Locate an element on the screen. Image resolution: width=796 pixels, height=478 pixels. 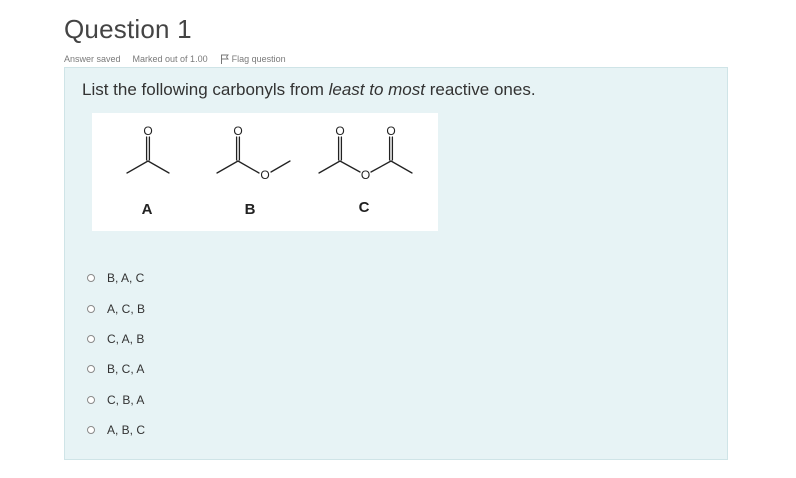
structure-a is located at coordinates (148, 155).